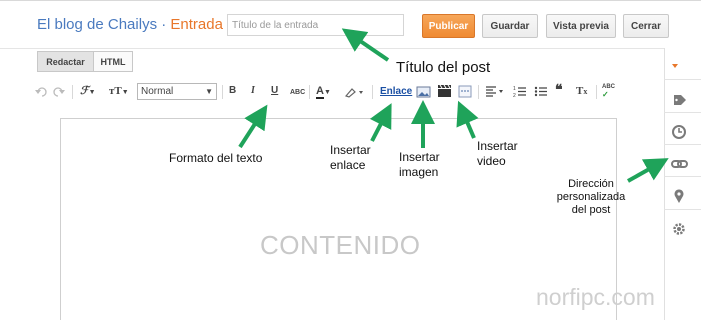  What do you see at coordinates (253, 126) in the screenshot?
I see `arrow-text-format` at bounding box center [253, 126].